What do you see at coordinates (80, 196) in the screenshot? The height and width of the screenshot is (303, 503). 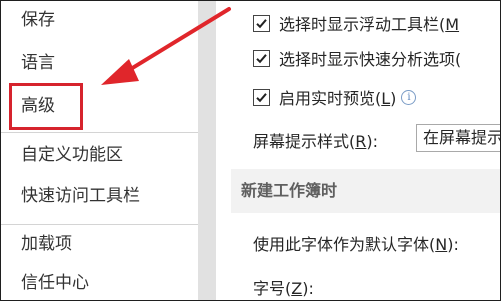 I see `sidebar-item-quick-access-toolbar: 快速访问工具栏` at bounding box center [80, 196].